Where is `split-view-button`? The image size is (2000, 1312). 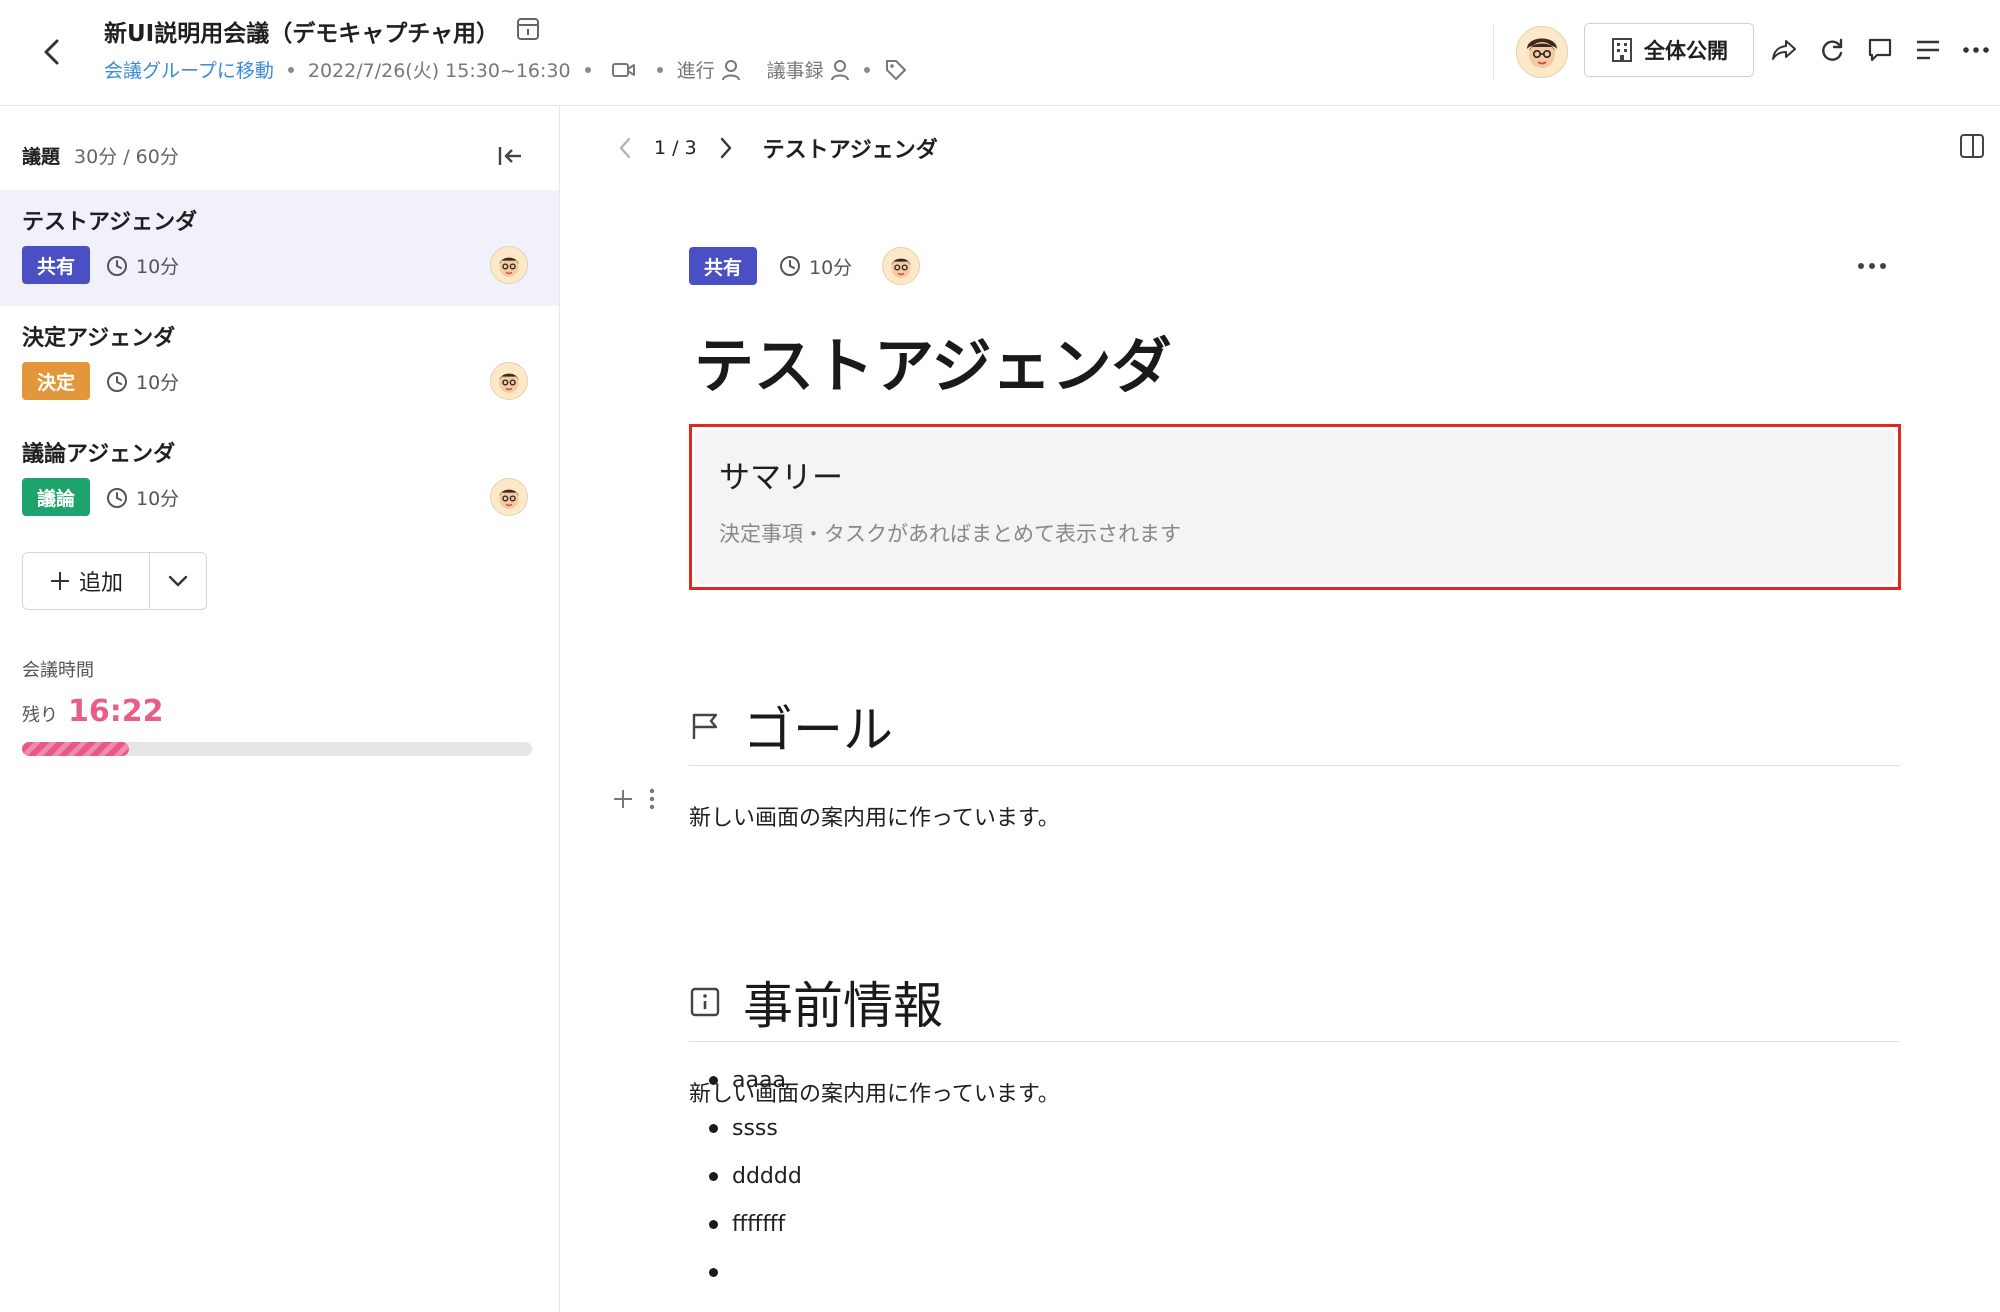 split-view-button is located at coordinates (1972, 146).